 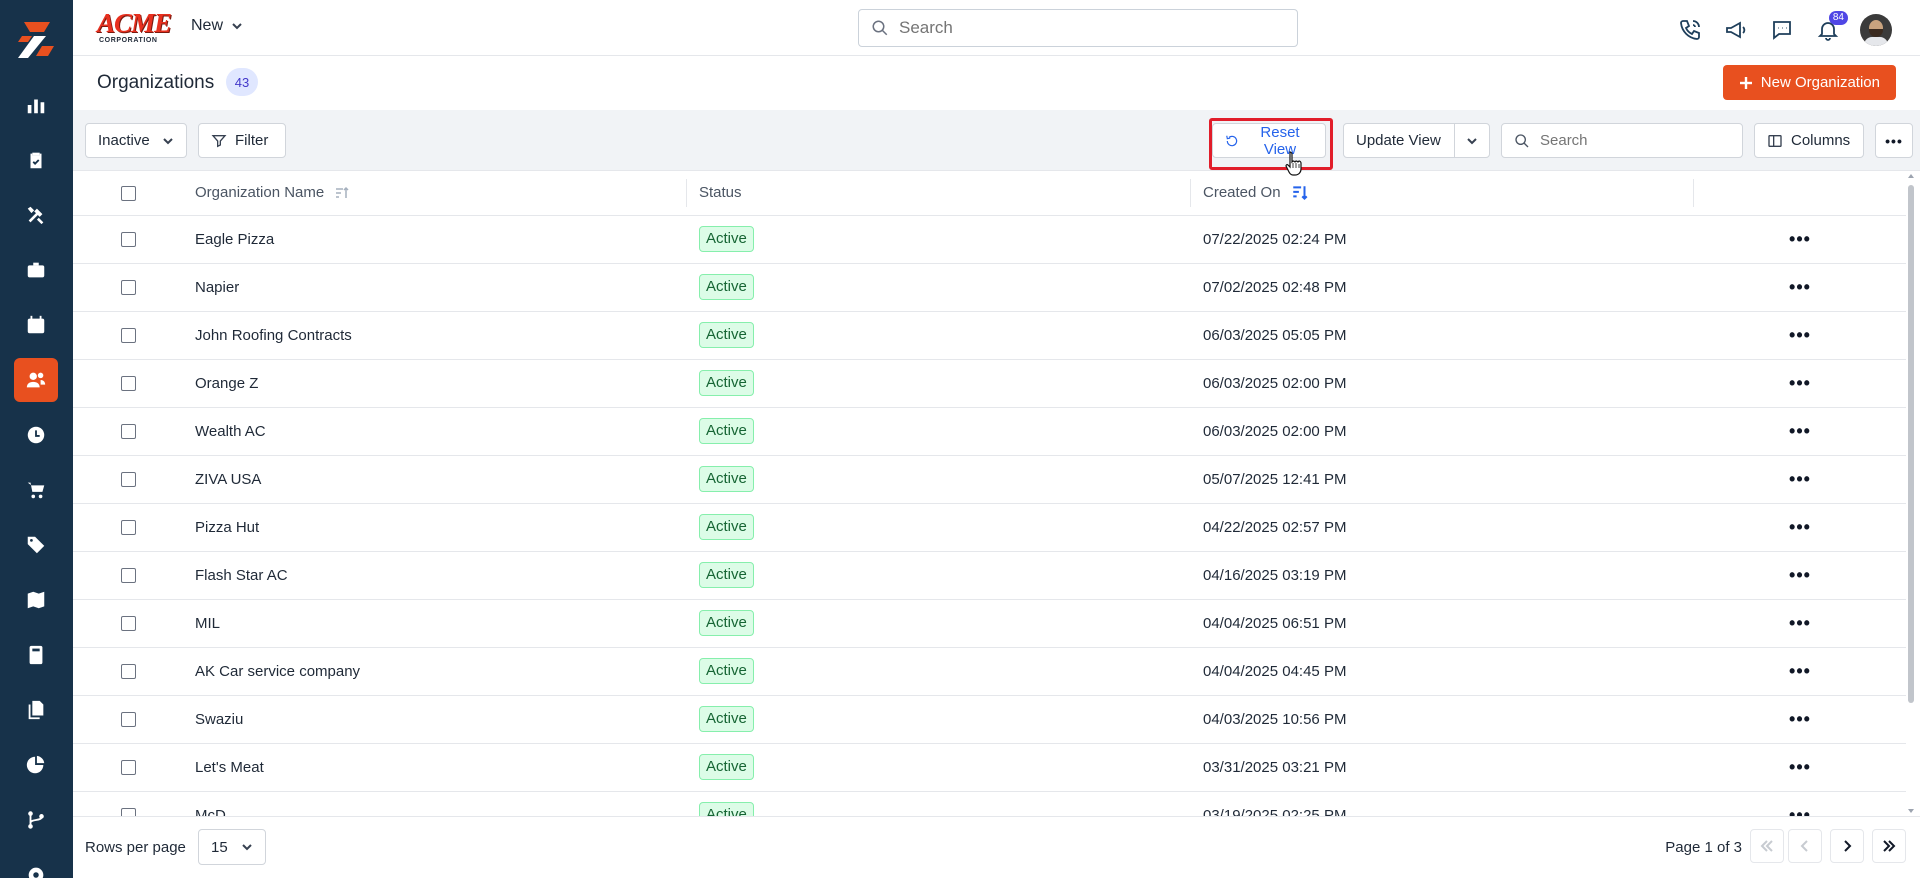 I want to click on sidebar-item-tools, so click(x=36, y=215).